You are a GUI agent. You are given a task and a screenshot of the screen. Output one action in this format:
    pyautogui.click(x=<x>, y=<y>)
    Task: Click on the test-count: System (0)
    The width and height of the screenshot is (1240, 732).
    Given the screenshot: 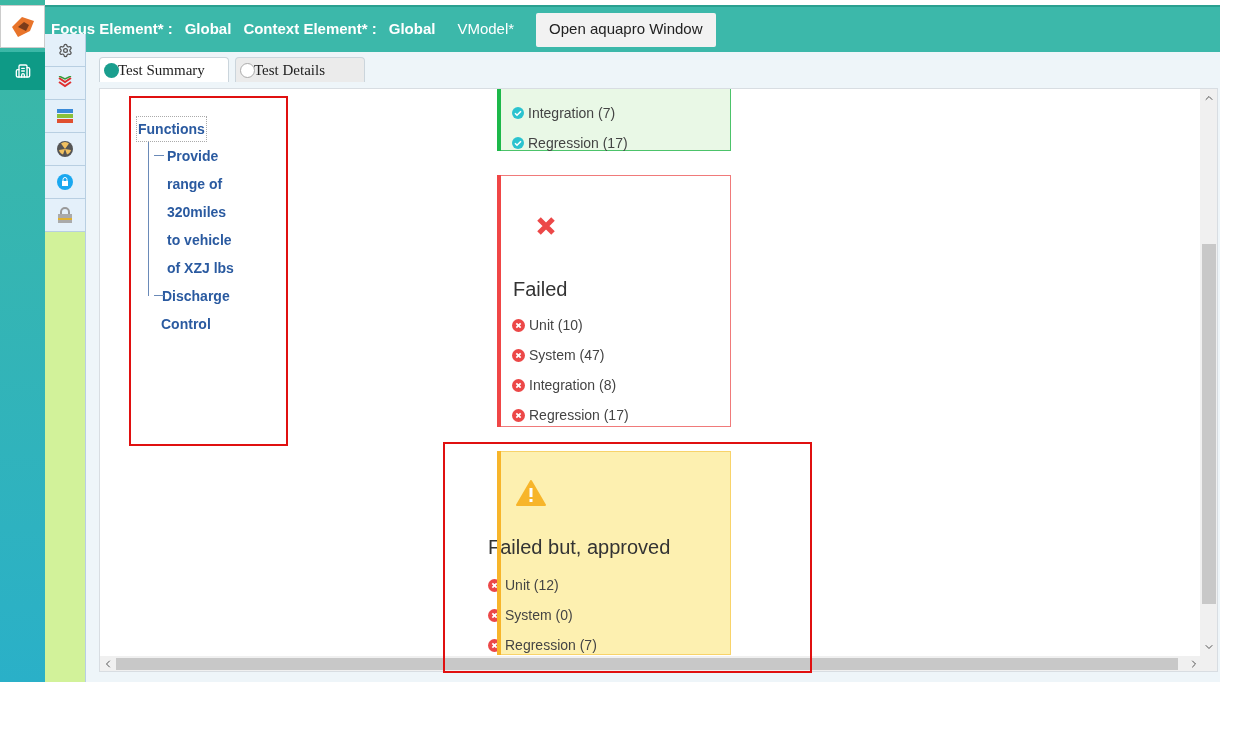 What is the action you would take?
    pyautogui.click(x=539, y=615)
    